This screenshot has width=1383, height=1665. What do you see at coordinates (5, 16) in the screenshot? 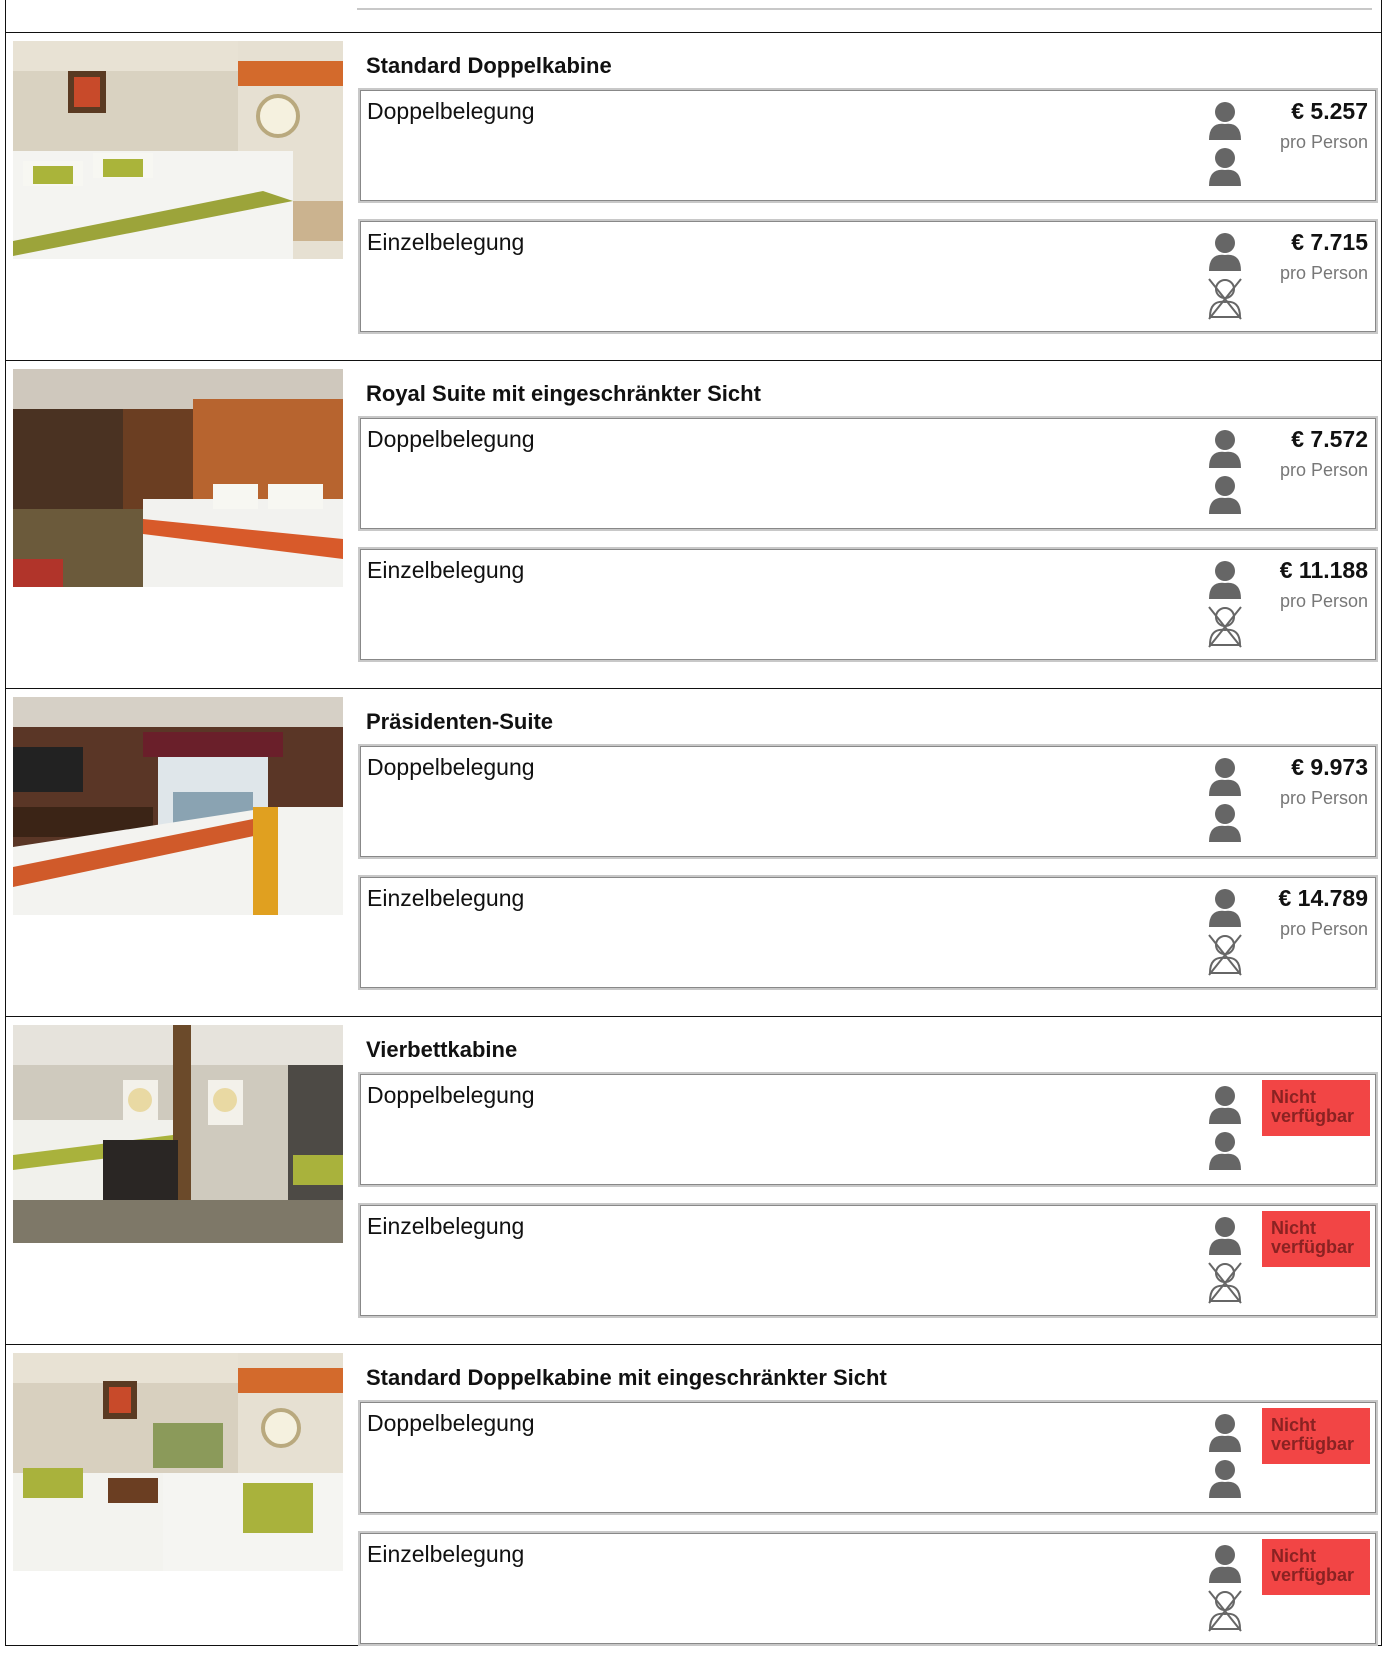
I see `frame-left-border` at bounding box center [5, 16].